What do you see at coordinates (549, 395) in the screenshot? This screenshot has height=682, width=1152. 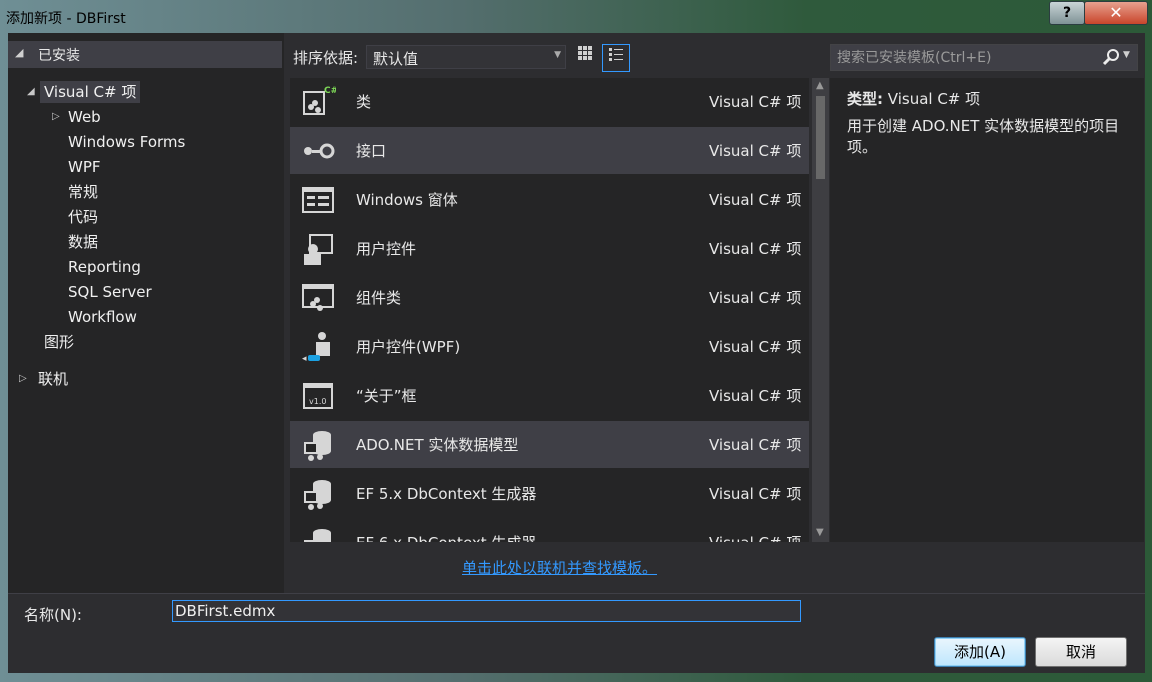 I see `template-row: v1.0 “关于”框 Visual C# 项` at bounding box center [549, 395].